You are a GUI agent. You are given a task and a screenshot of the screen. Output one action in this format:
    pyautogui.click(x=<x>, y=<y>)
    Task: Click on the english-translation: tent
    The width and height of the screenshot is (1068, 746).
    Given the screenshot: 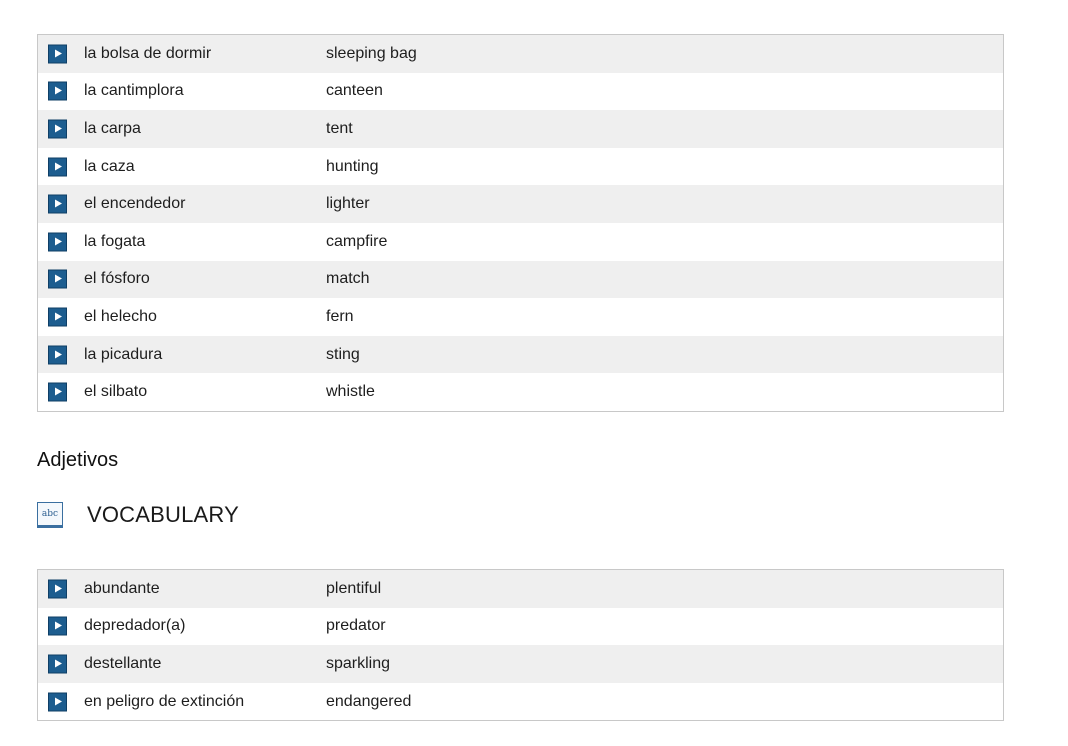 What is the action you would take?
    pyautogui.click(x=339, y=128)
    